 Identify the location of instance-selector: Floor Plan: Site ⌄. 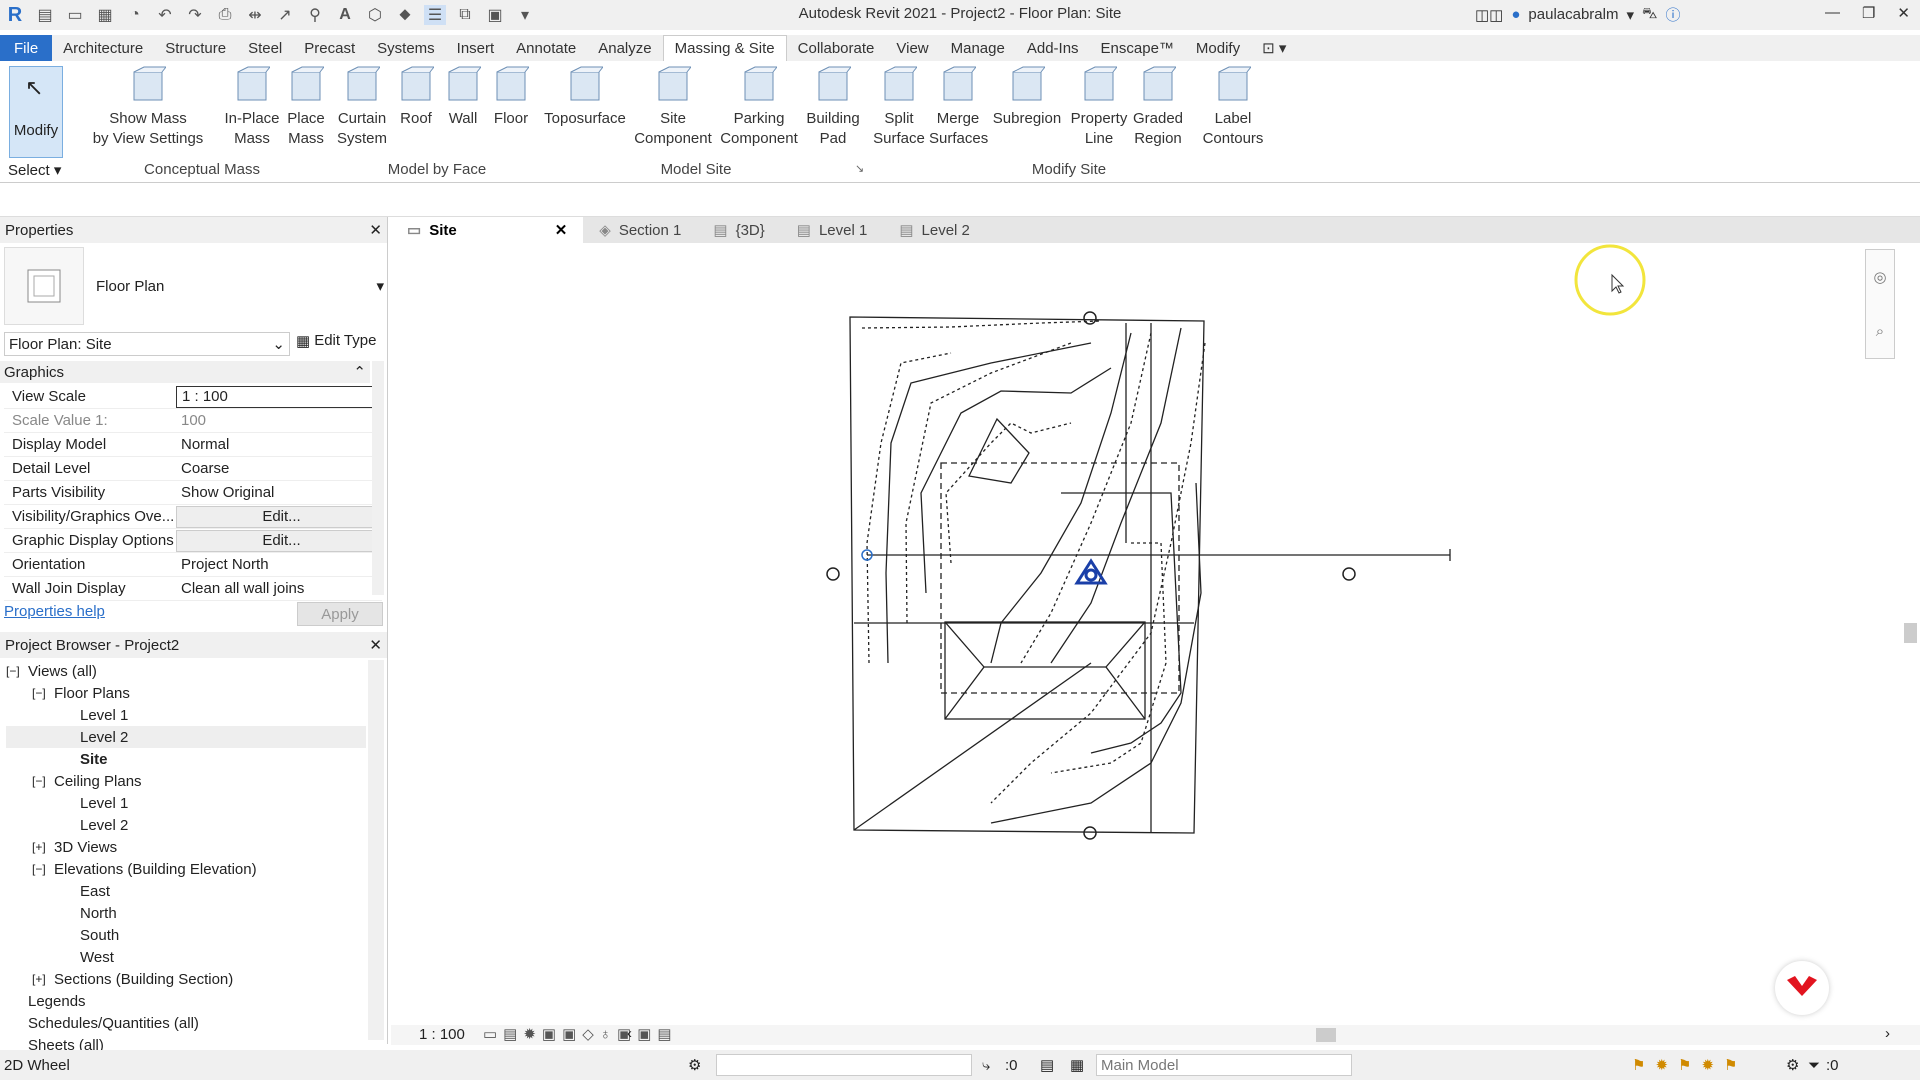
(147, 344).